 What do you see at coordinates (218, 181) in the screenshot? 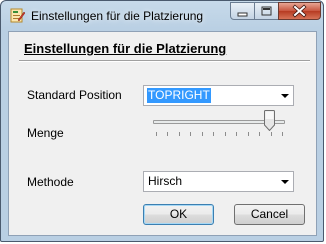
I see `methode-dropdown: Hirsch` at bounding box center [218, 181].